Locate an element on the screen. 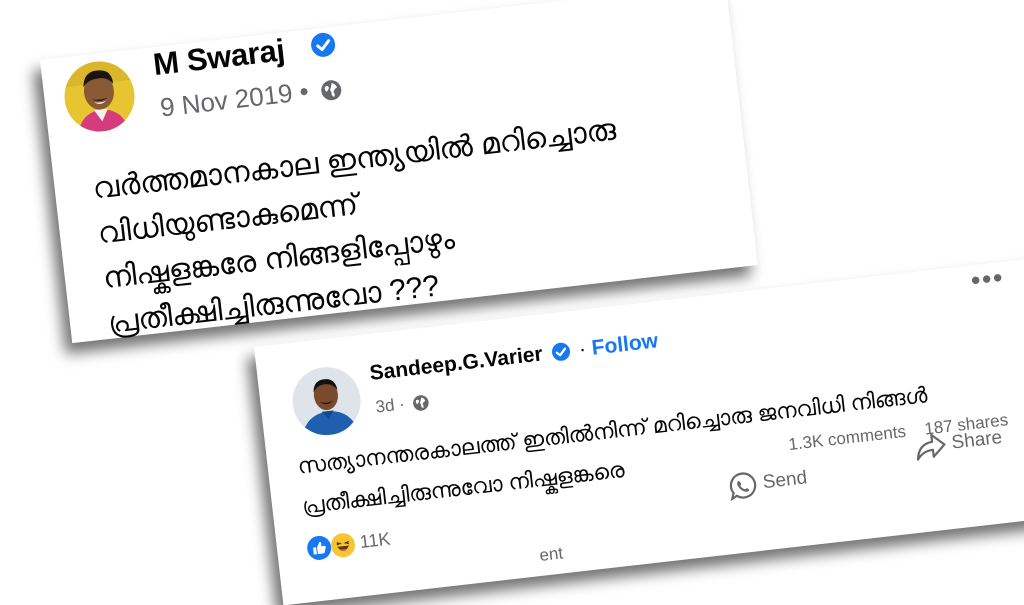 The image size is (1024, 605). haha-icon is located at coordinates (343, 545).